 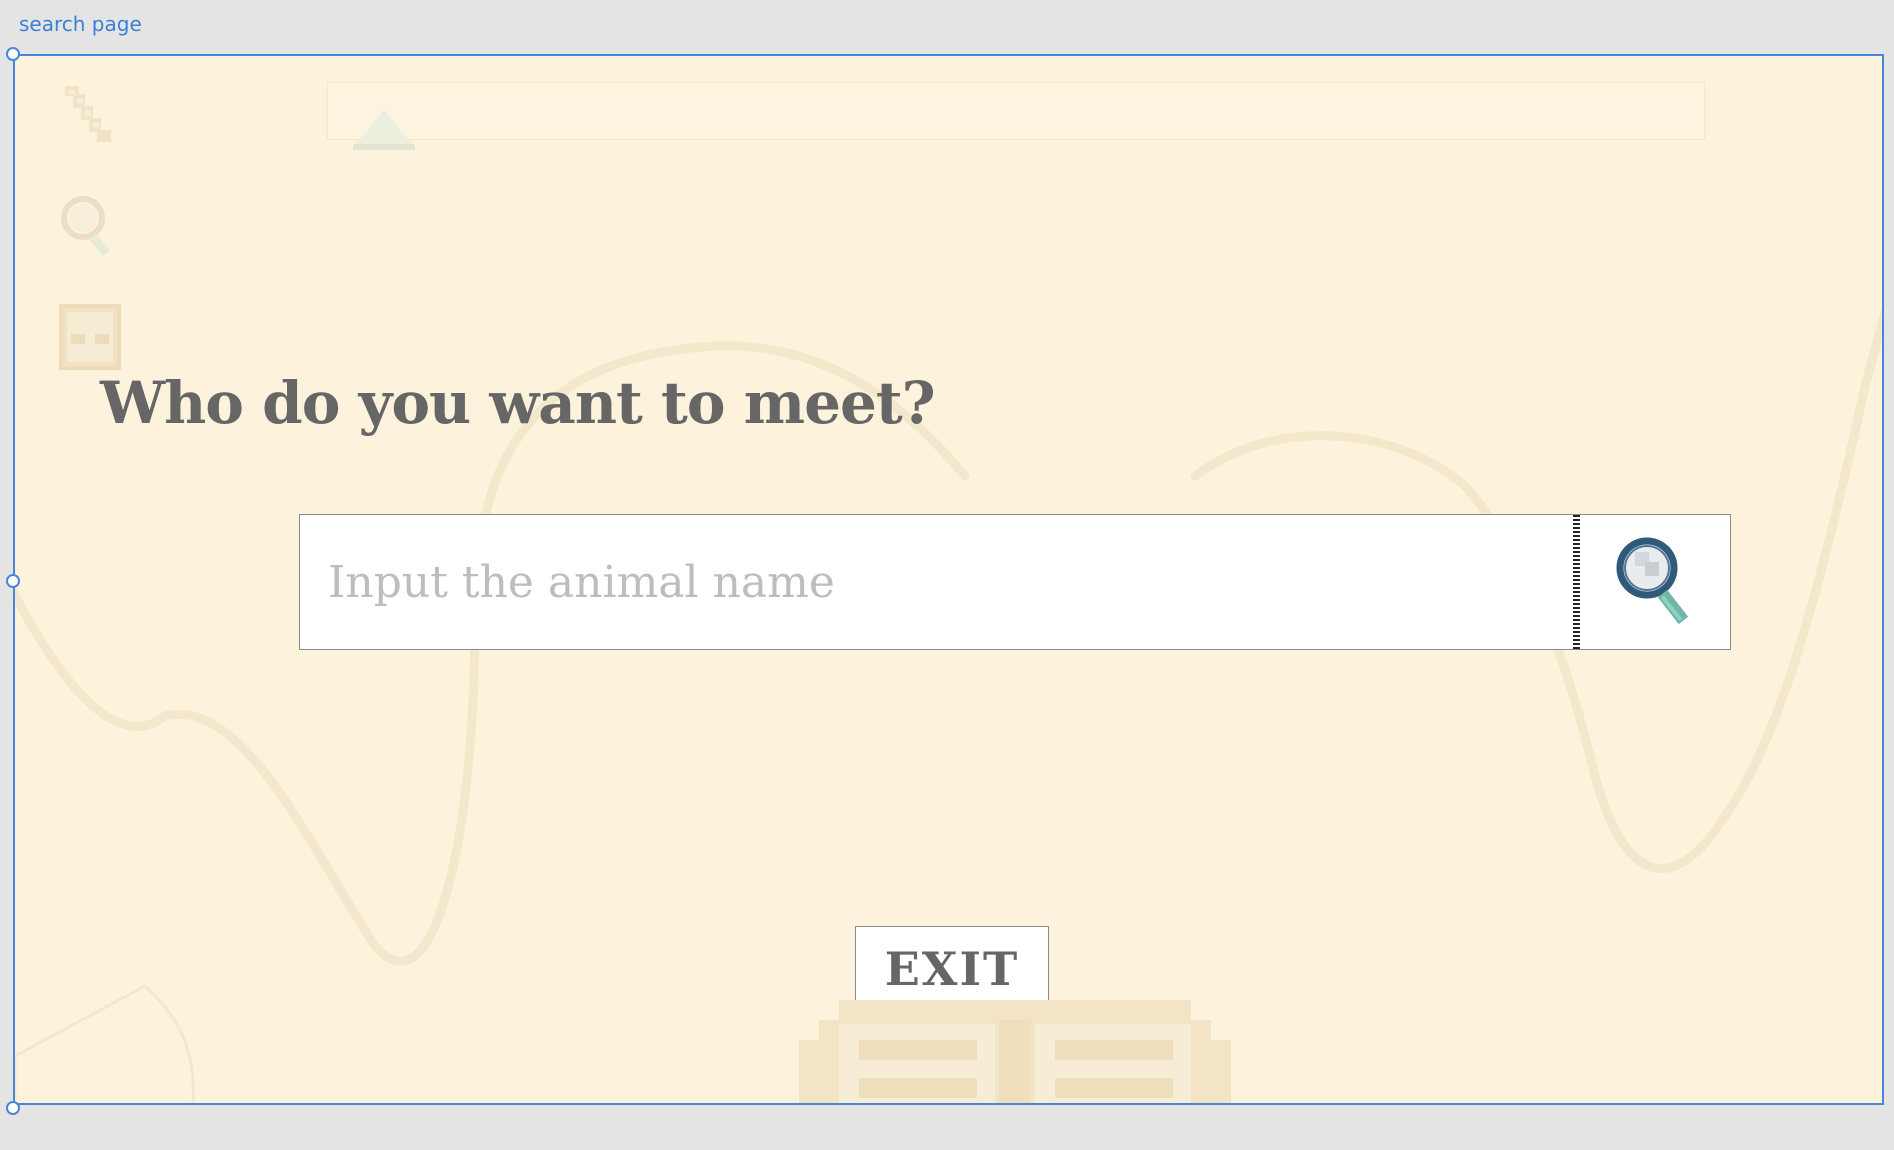 What do you see at coordinates (90, 117) in the screenshot?
I see `scroll-icon` at bounding box center [90, 117].